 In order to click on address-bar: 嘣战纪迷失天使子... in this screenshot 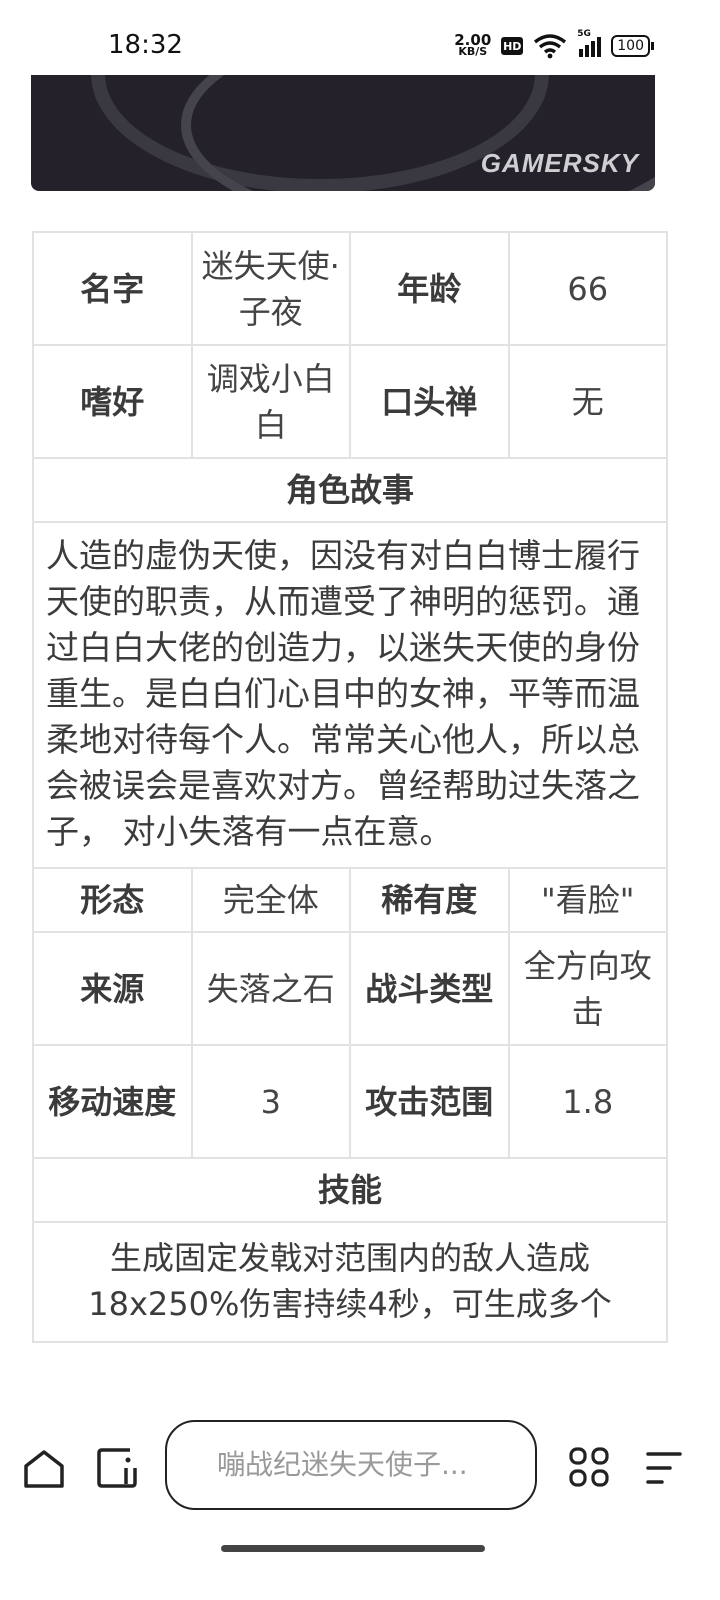, I will do `click(351, 1465)`.